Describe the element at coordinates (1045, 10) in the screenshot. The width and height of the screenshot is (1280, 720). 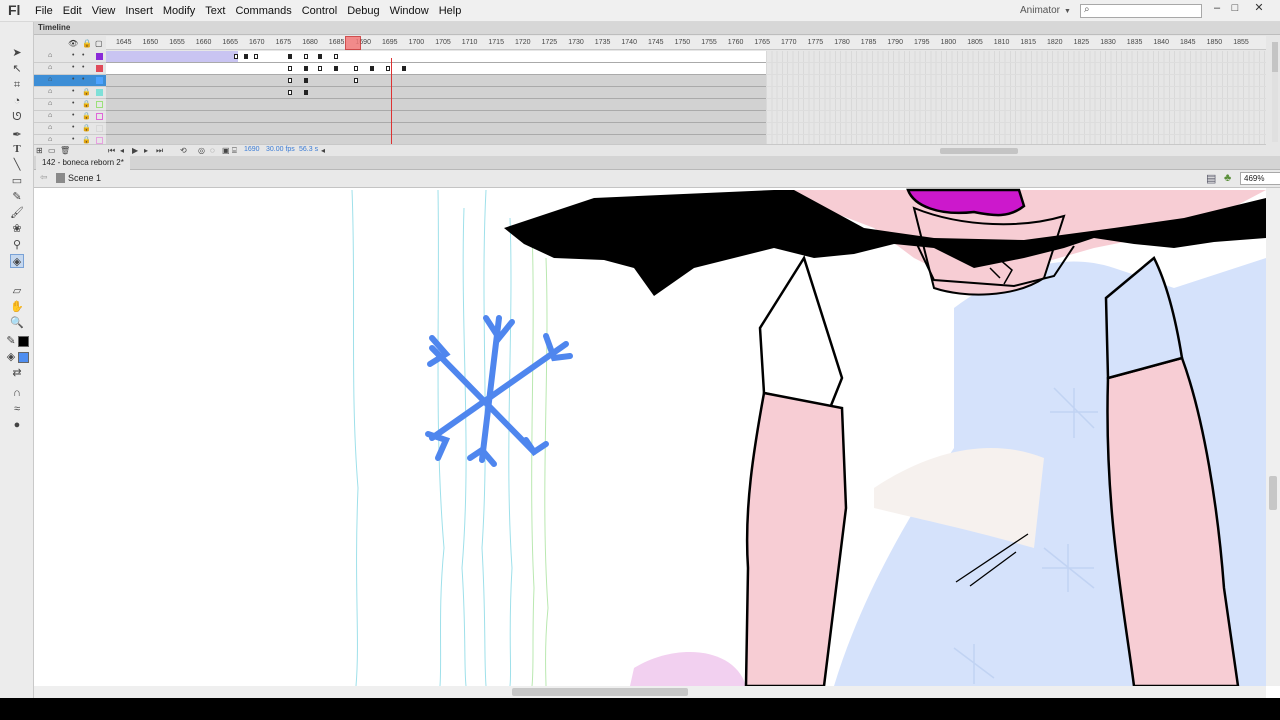
I see `workspace-switcher: Animator ▼` at that location.